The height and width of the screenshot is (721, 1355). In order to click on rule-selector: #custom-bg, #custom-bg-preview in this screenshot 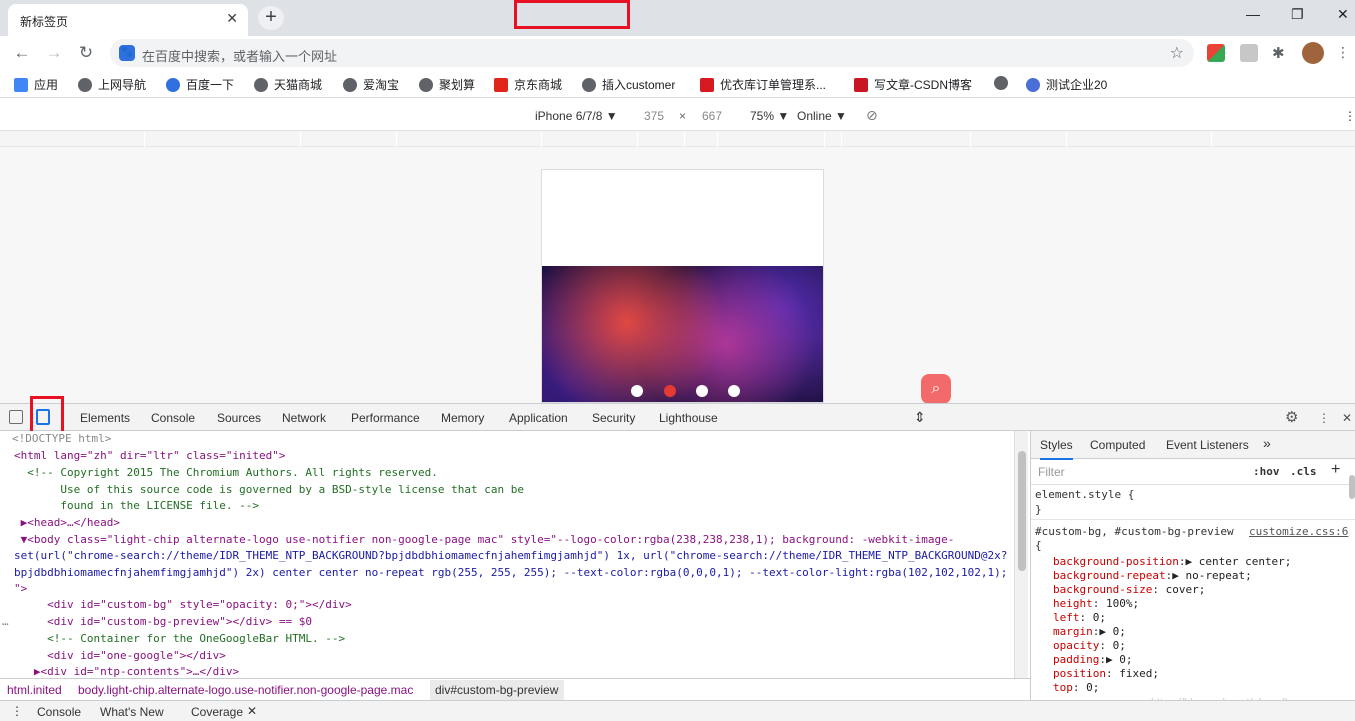, I will do `click(1134, 532)`.